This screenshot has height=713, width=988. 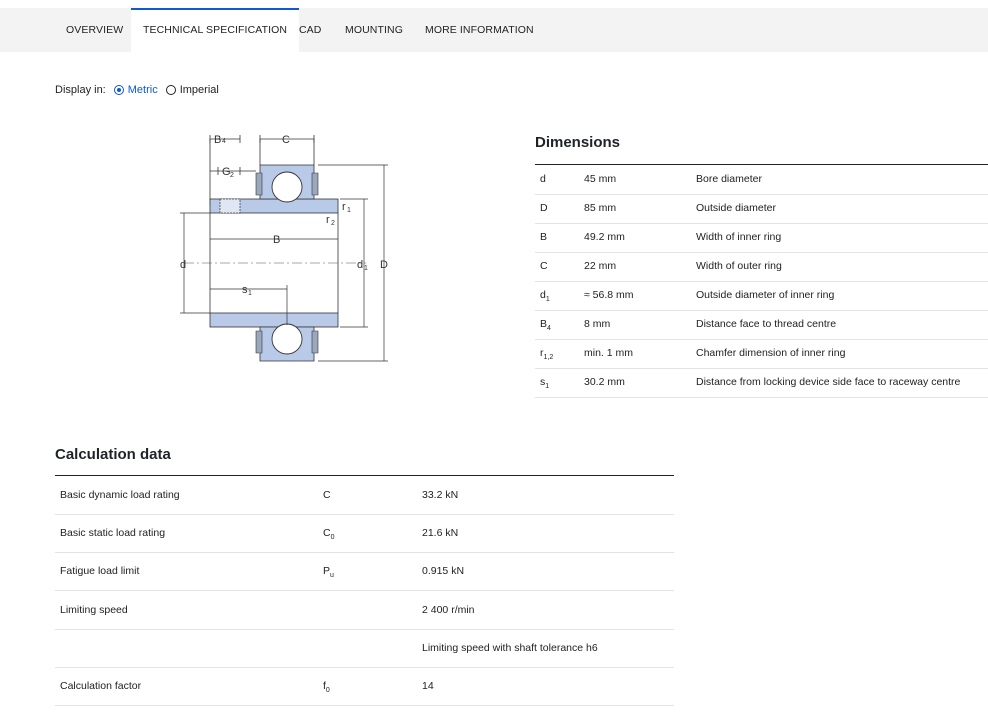 I want to click on dimension-value: 45 mm, so click(x=600, y=179).